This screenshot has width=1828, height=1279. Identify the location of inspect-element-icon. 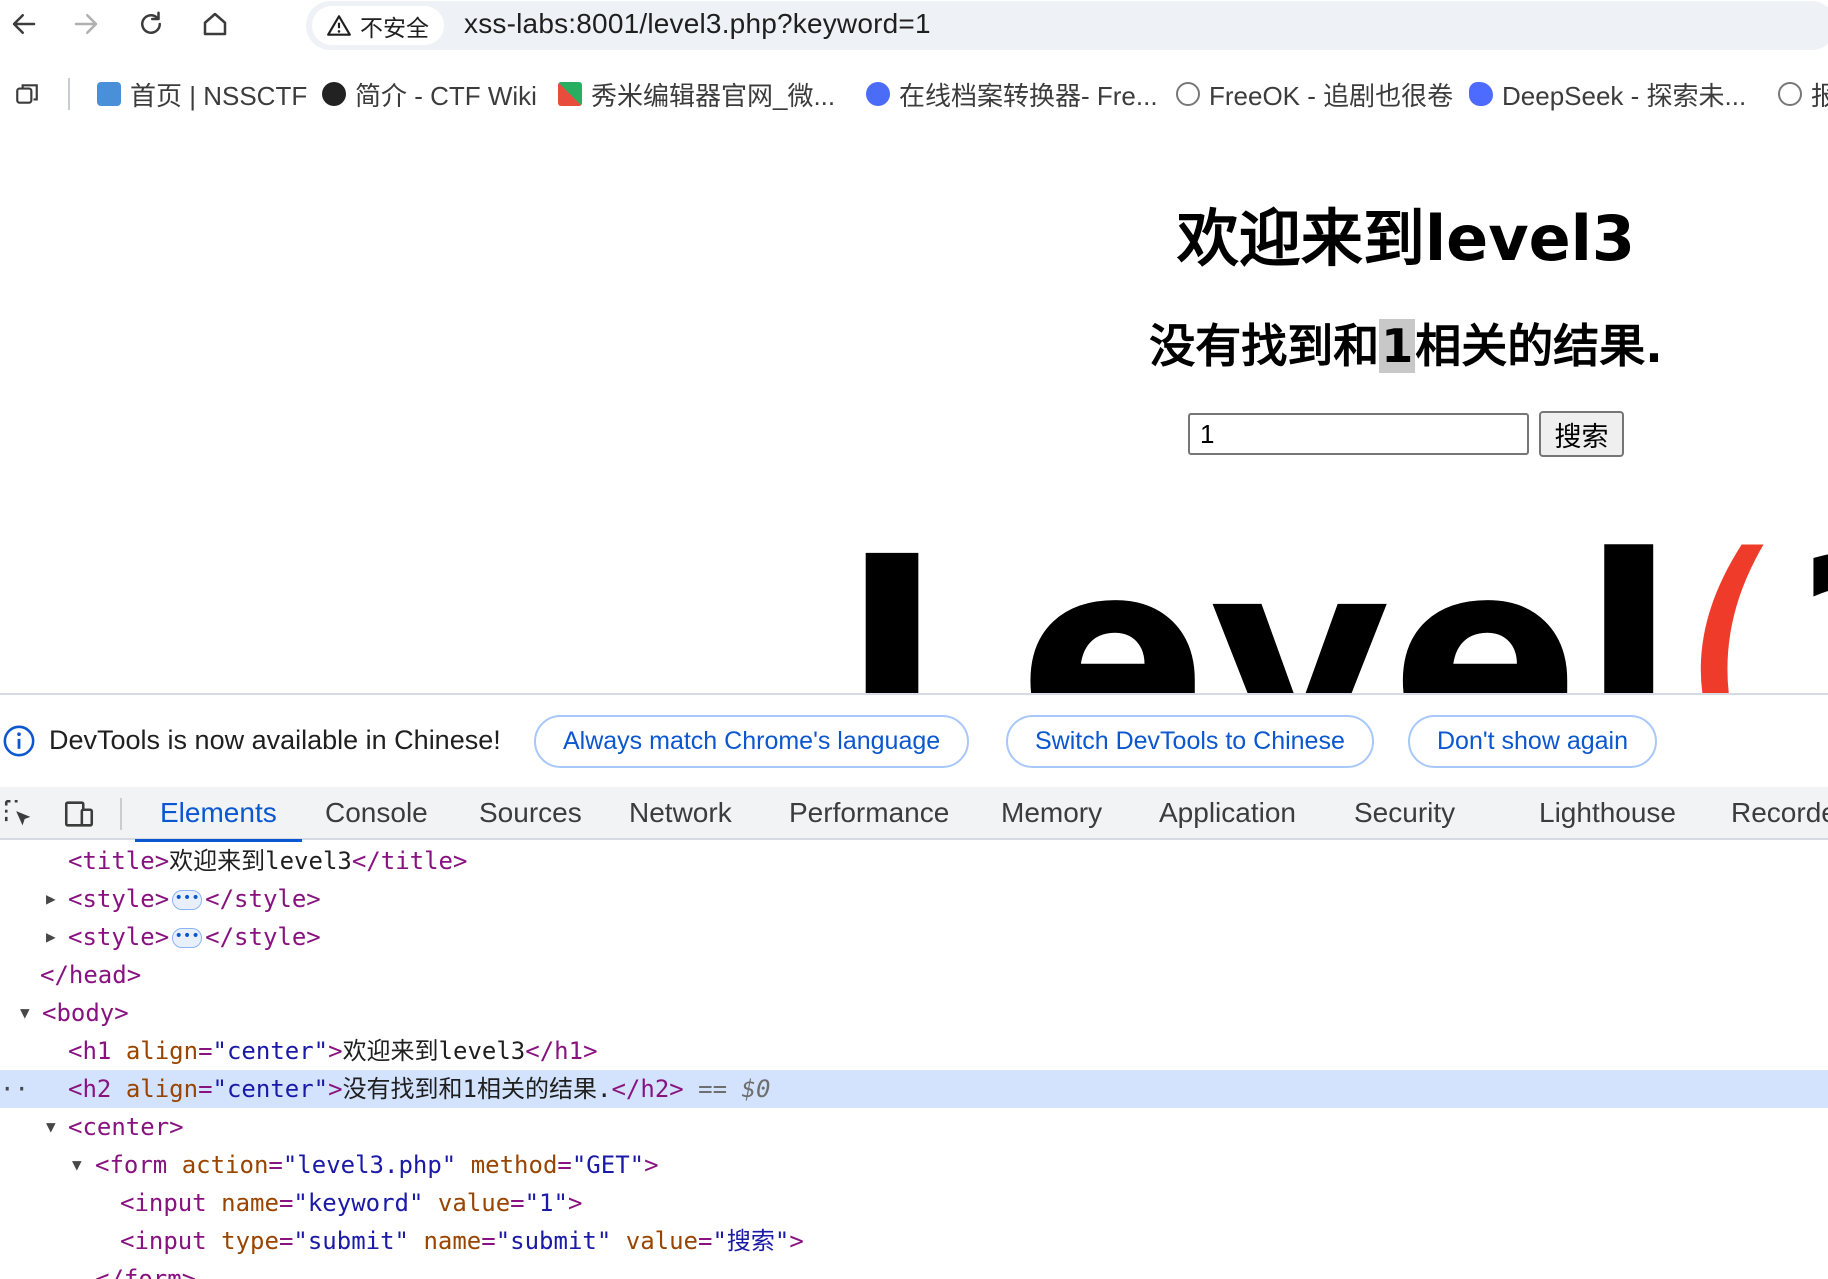
(19, 814).